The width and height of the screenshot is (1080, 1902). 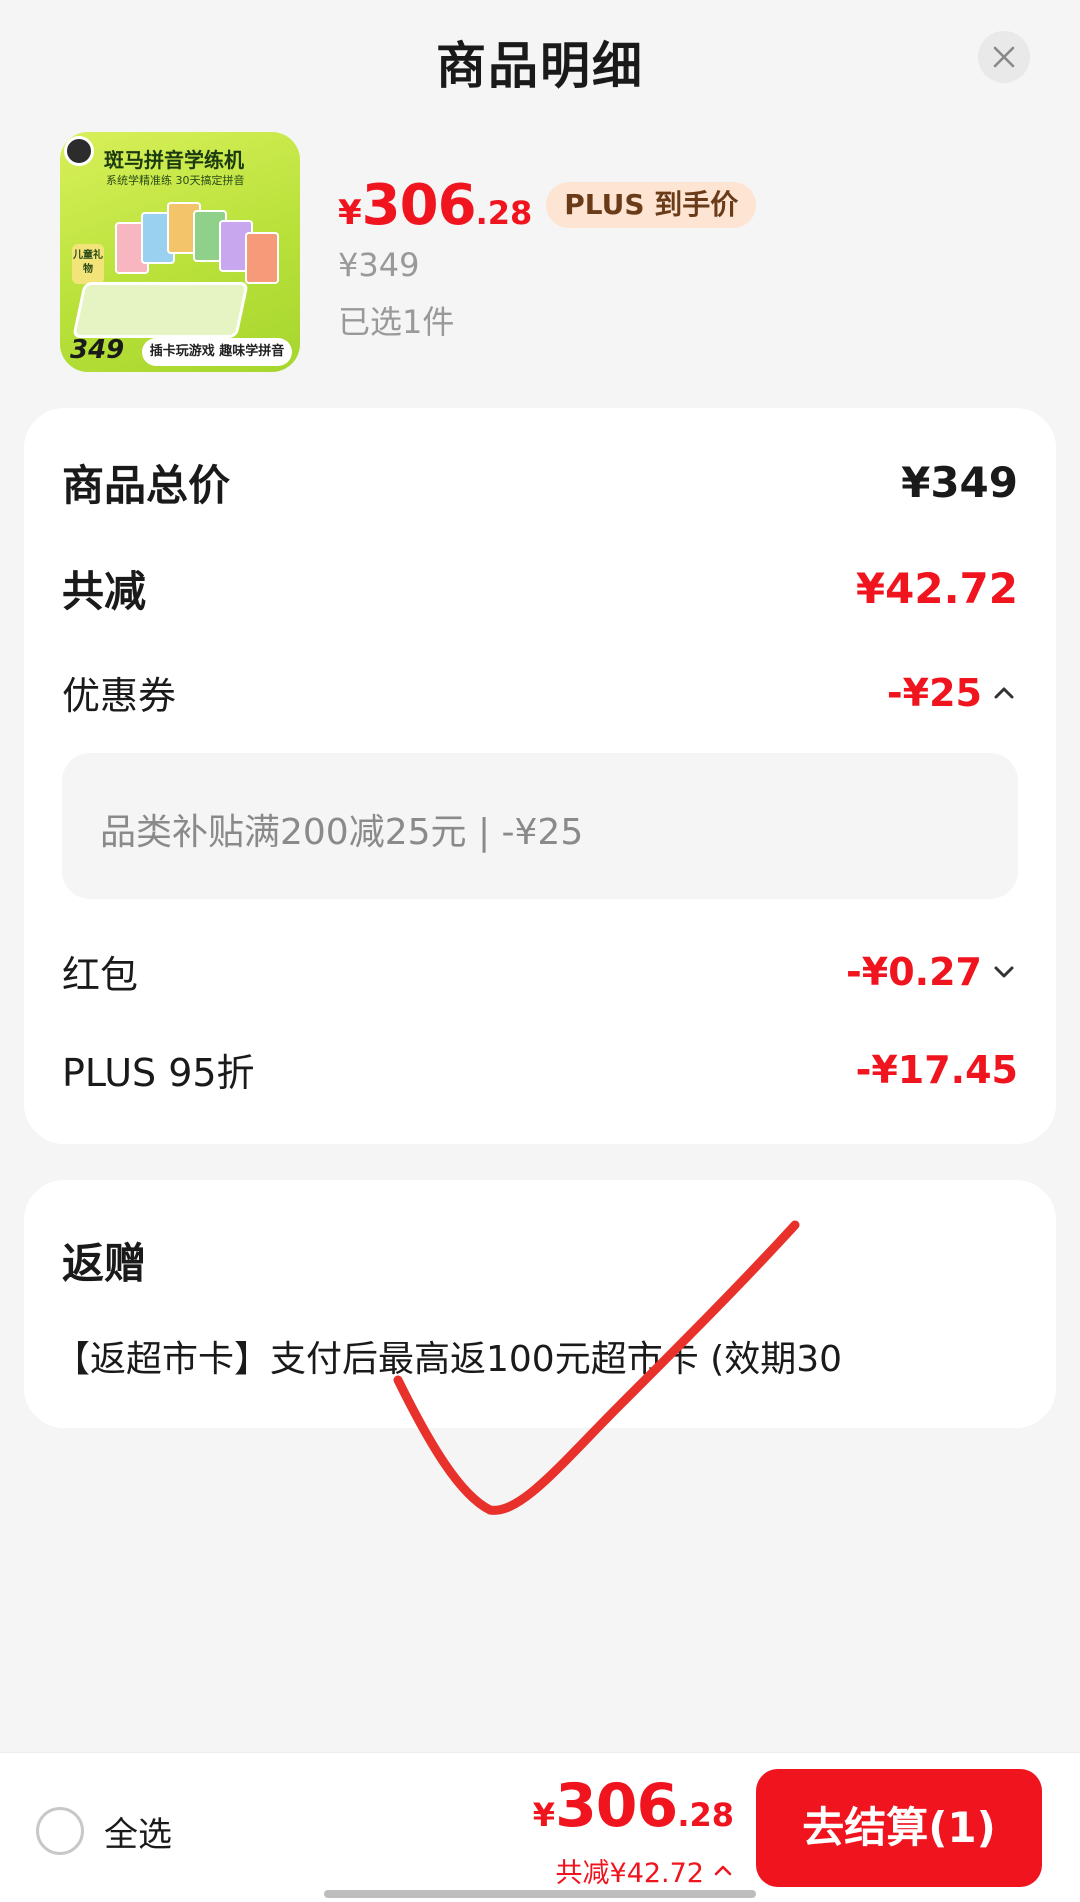 I want to click on coupon-label: 优惠券, so click(x=119, y=696).